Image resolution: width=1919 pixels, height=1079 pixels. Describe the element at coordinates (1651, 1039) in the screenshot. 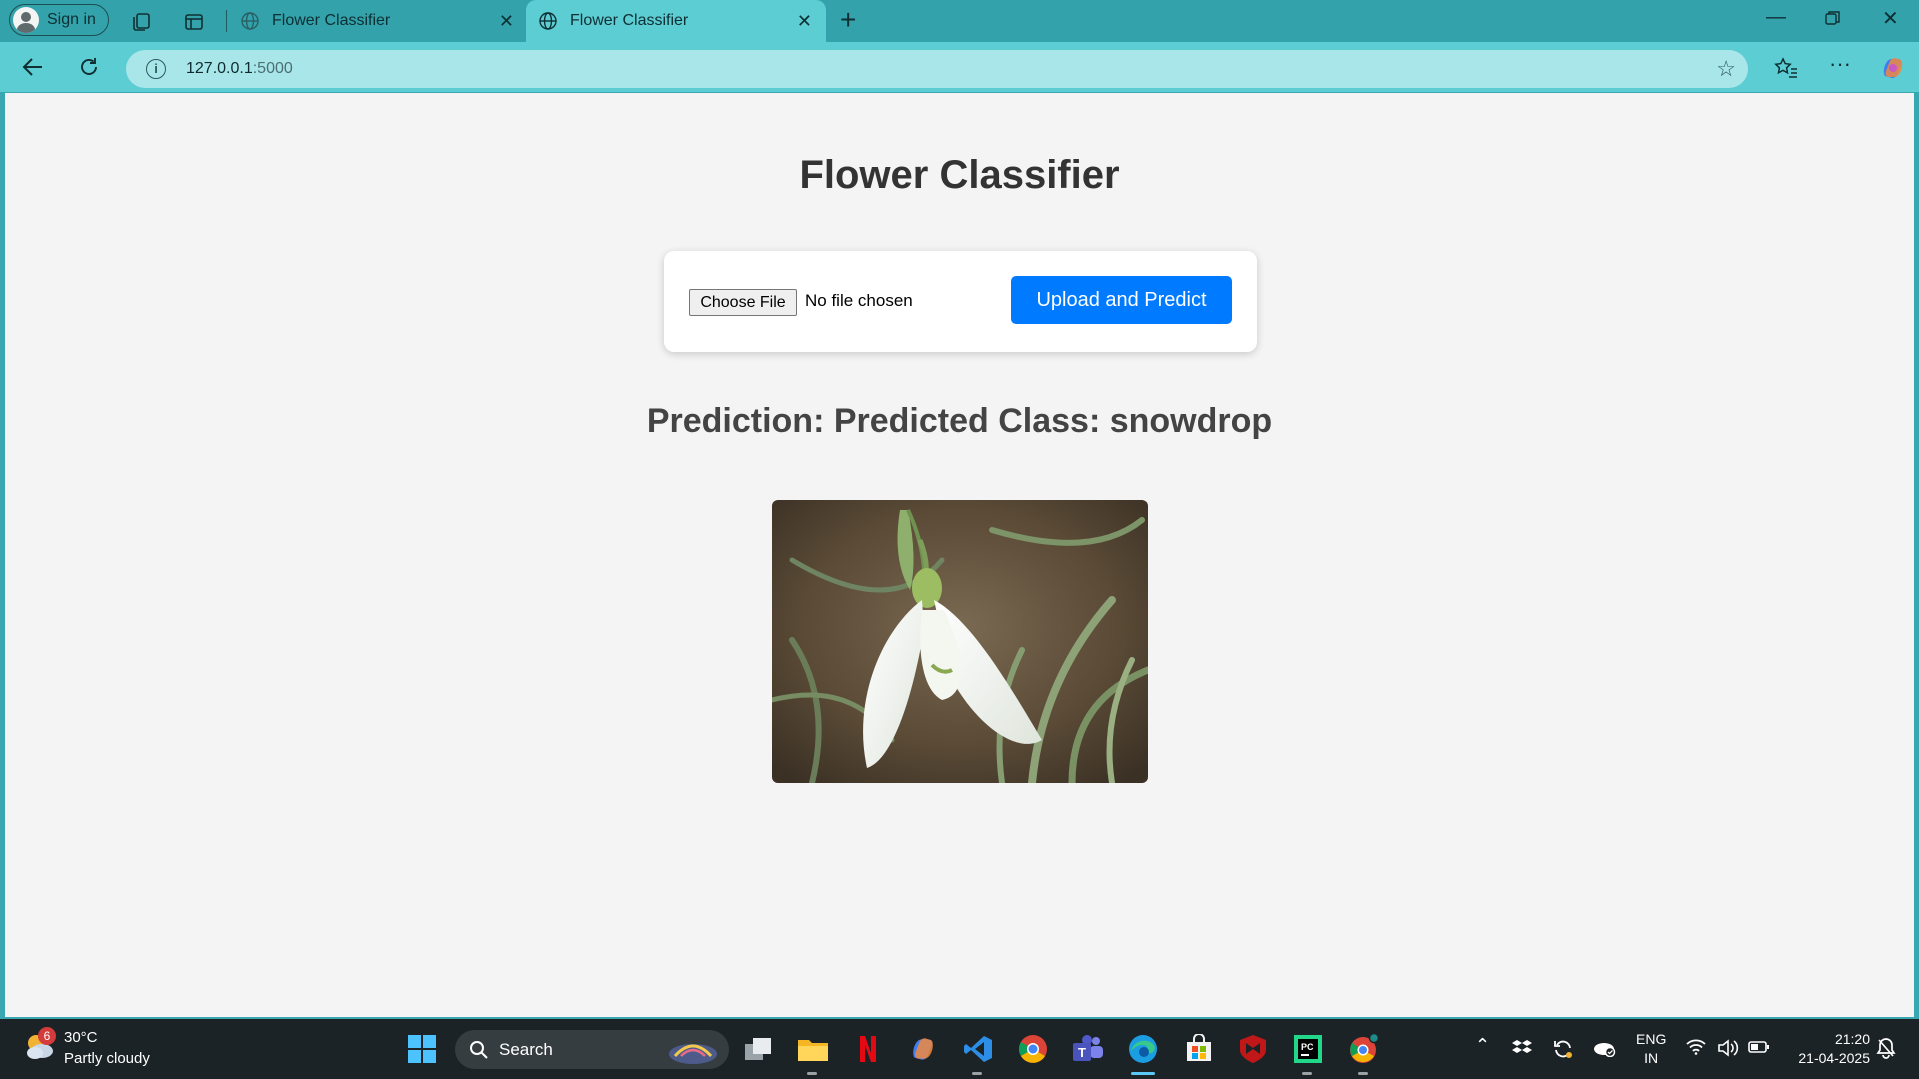

I see `language-code: ENG` at that location.